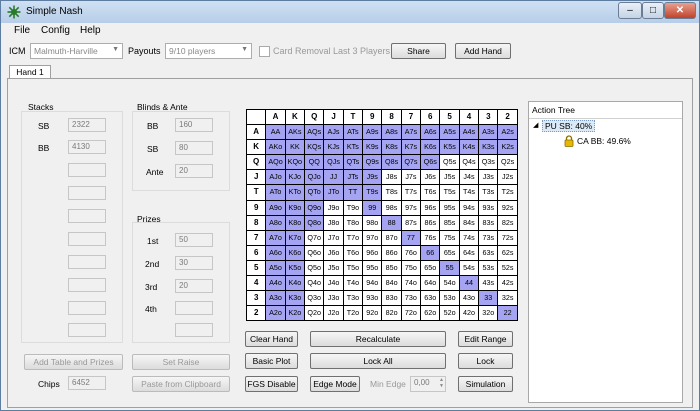 This screenshot has height=411, width=700. I want to click on hand-cell: A6s, so click(431, 133).